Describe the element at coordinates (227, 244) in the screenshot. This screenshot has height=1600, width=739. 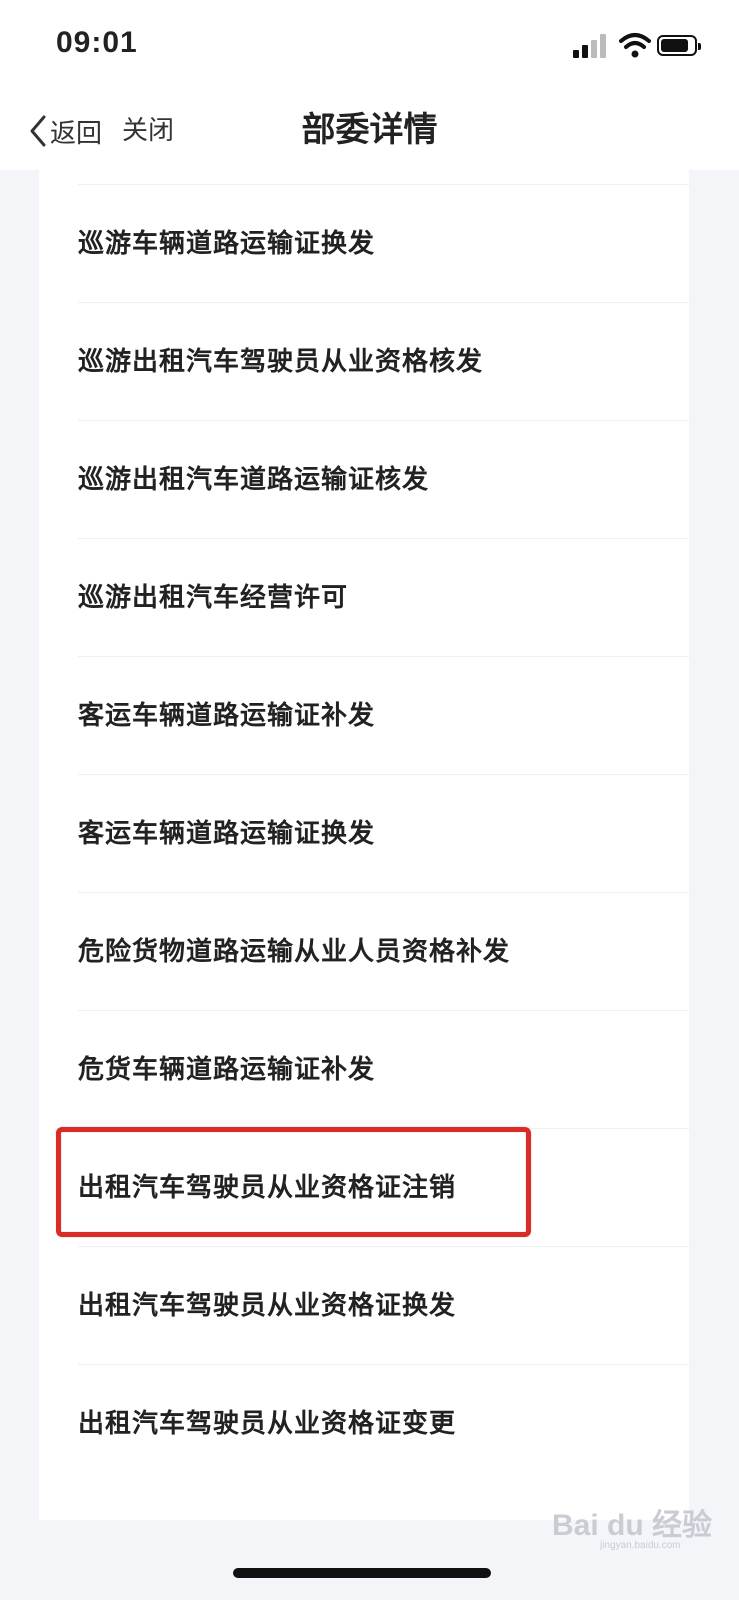
I see `list-item-label: 巡游车辆道路运输证换发` at that location.